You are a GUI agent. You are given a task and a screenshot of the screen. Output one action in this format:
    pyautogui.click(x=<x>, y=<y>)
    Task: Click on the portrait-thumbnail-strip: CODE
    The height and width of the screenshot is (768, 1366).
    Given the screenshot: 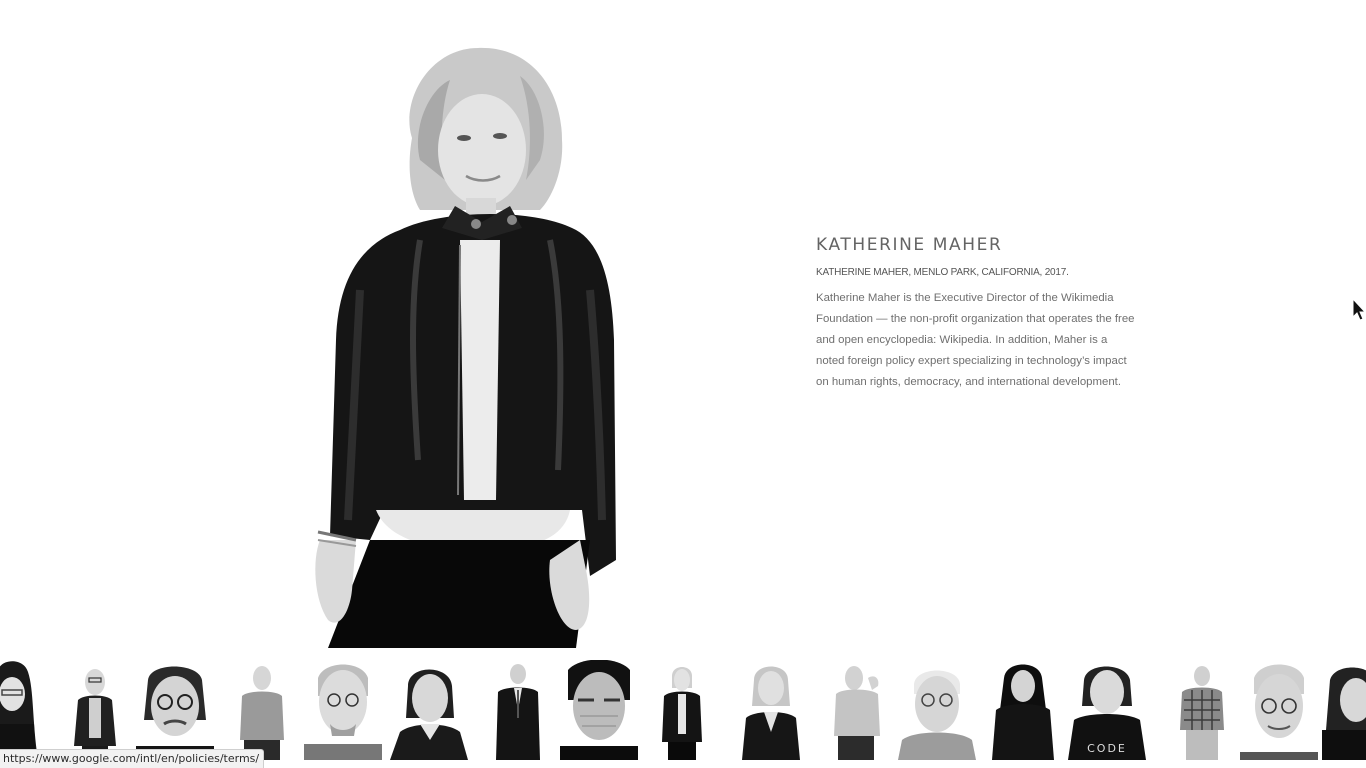 What is the action you would take?
    pyautogui.click(x=683, y=710)
    